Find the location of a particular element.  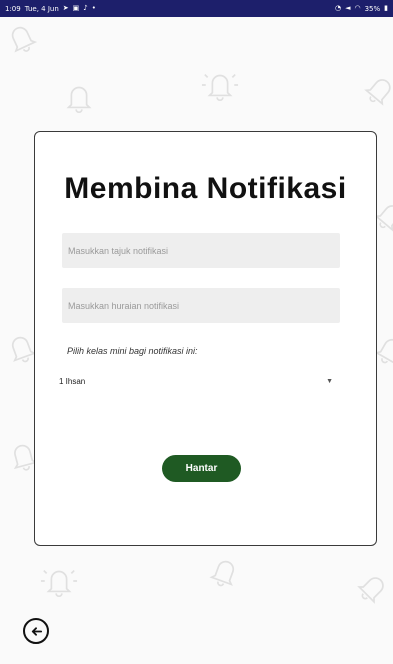

navigation-icon: ➤ is located at coordinates (65, 8).